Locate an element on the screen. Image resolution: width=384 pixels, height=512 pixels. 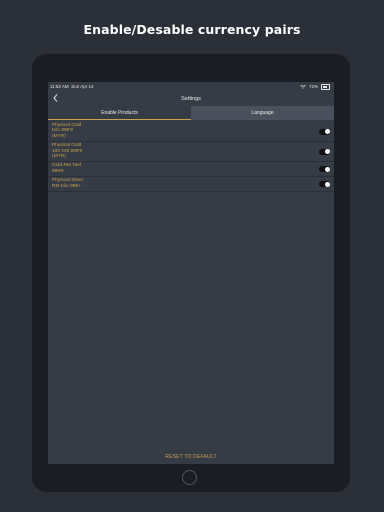
status-time: 11:52 AM Sun Apr 14 is located at coordinates (71, 86).